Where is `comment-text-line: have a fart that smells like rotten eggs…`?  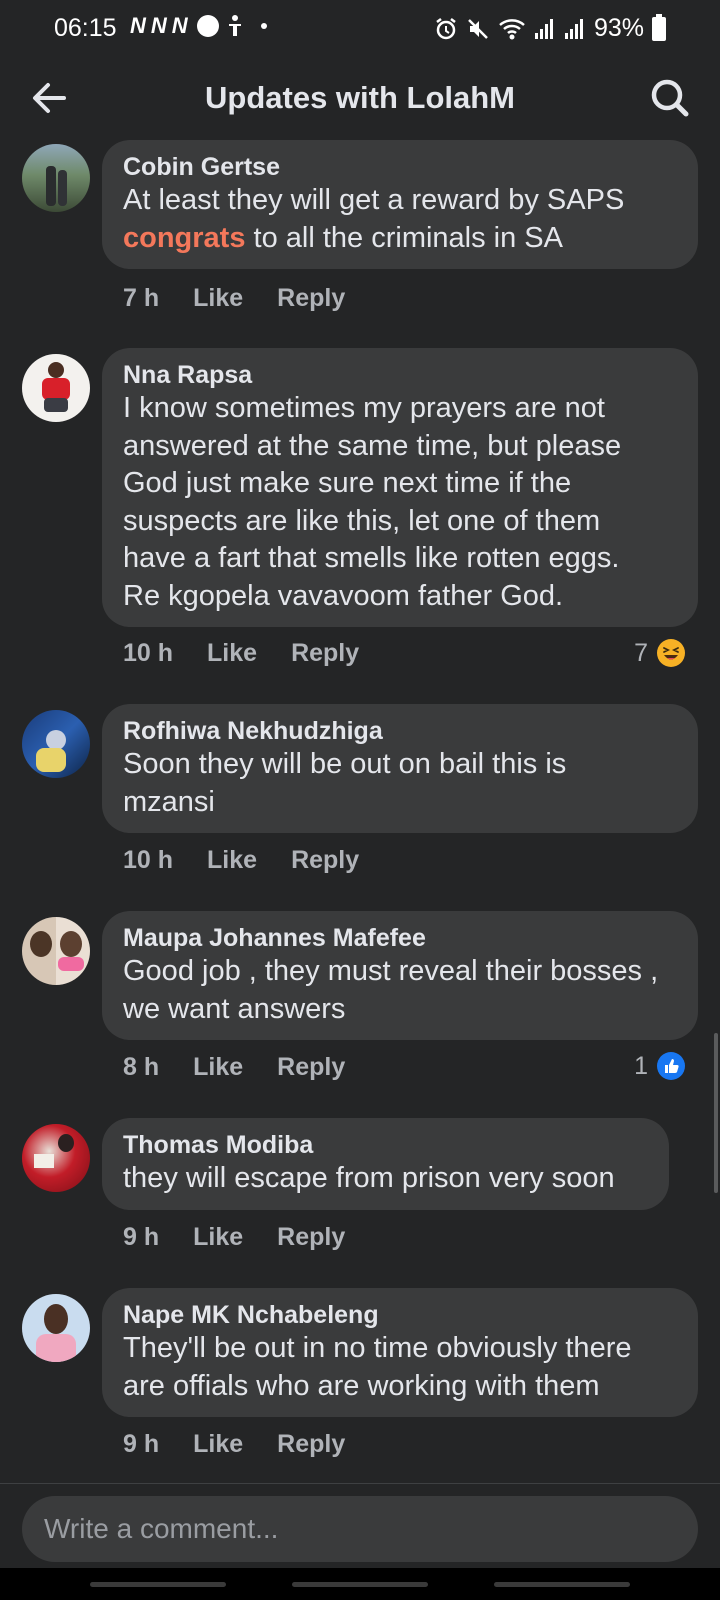 comment-text-line: have a fart that smells like rotten eggs… is located at coordinates (371, 558).